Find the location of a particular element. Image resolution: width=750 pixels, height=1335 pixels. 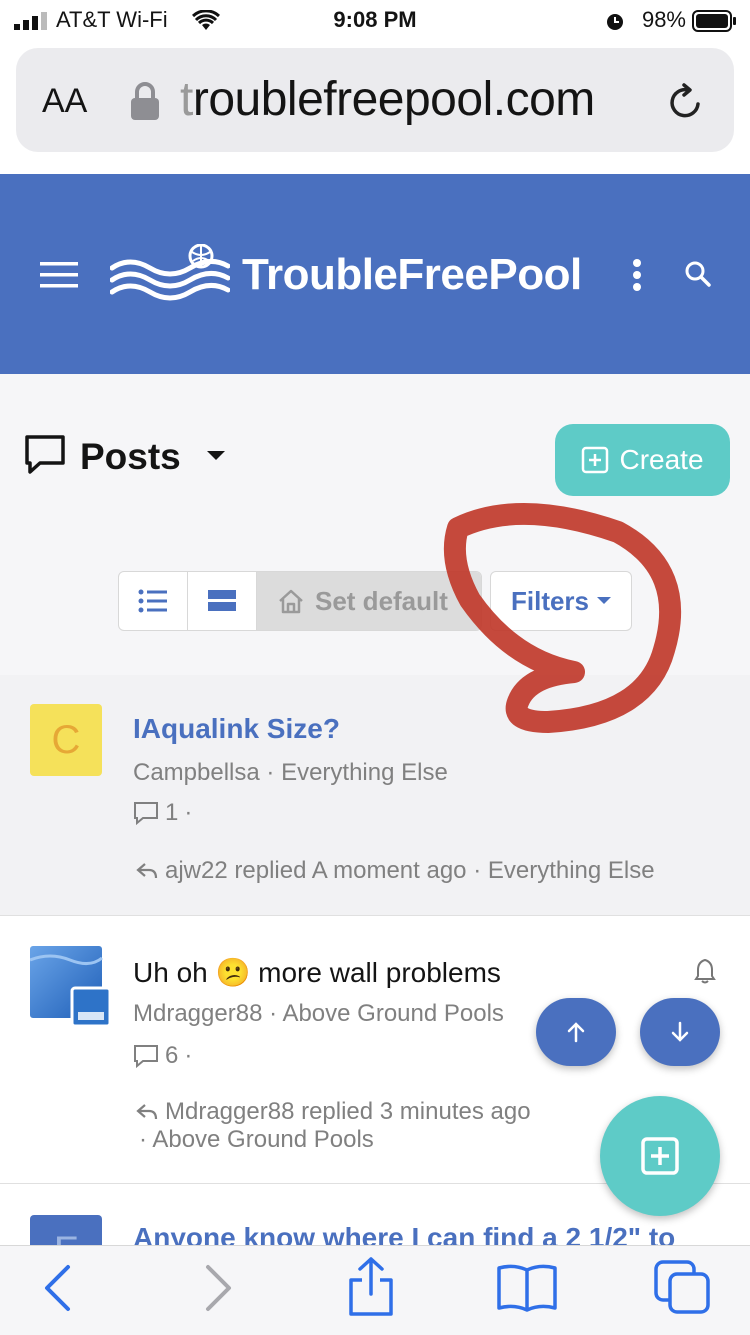

post-forum: Everything Else is located at coordinates (364, 772).